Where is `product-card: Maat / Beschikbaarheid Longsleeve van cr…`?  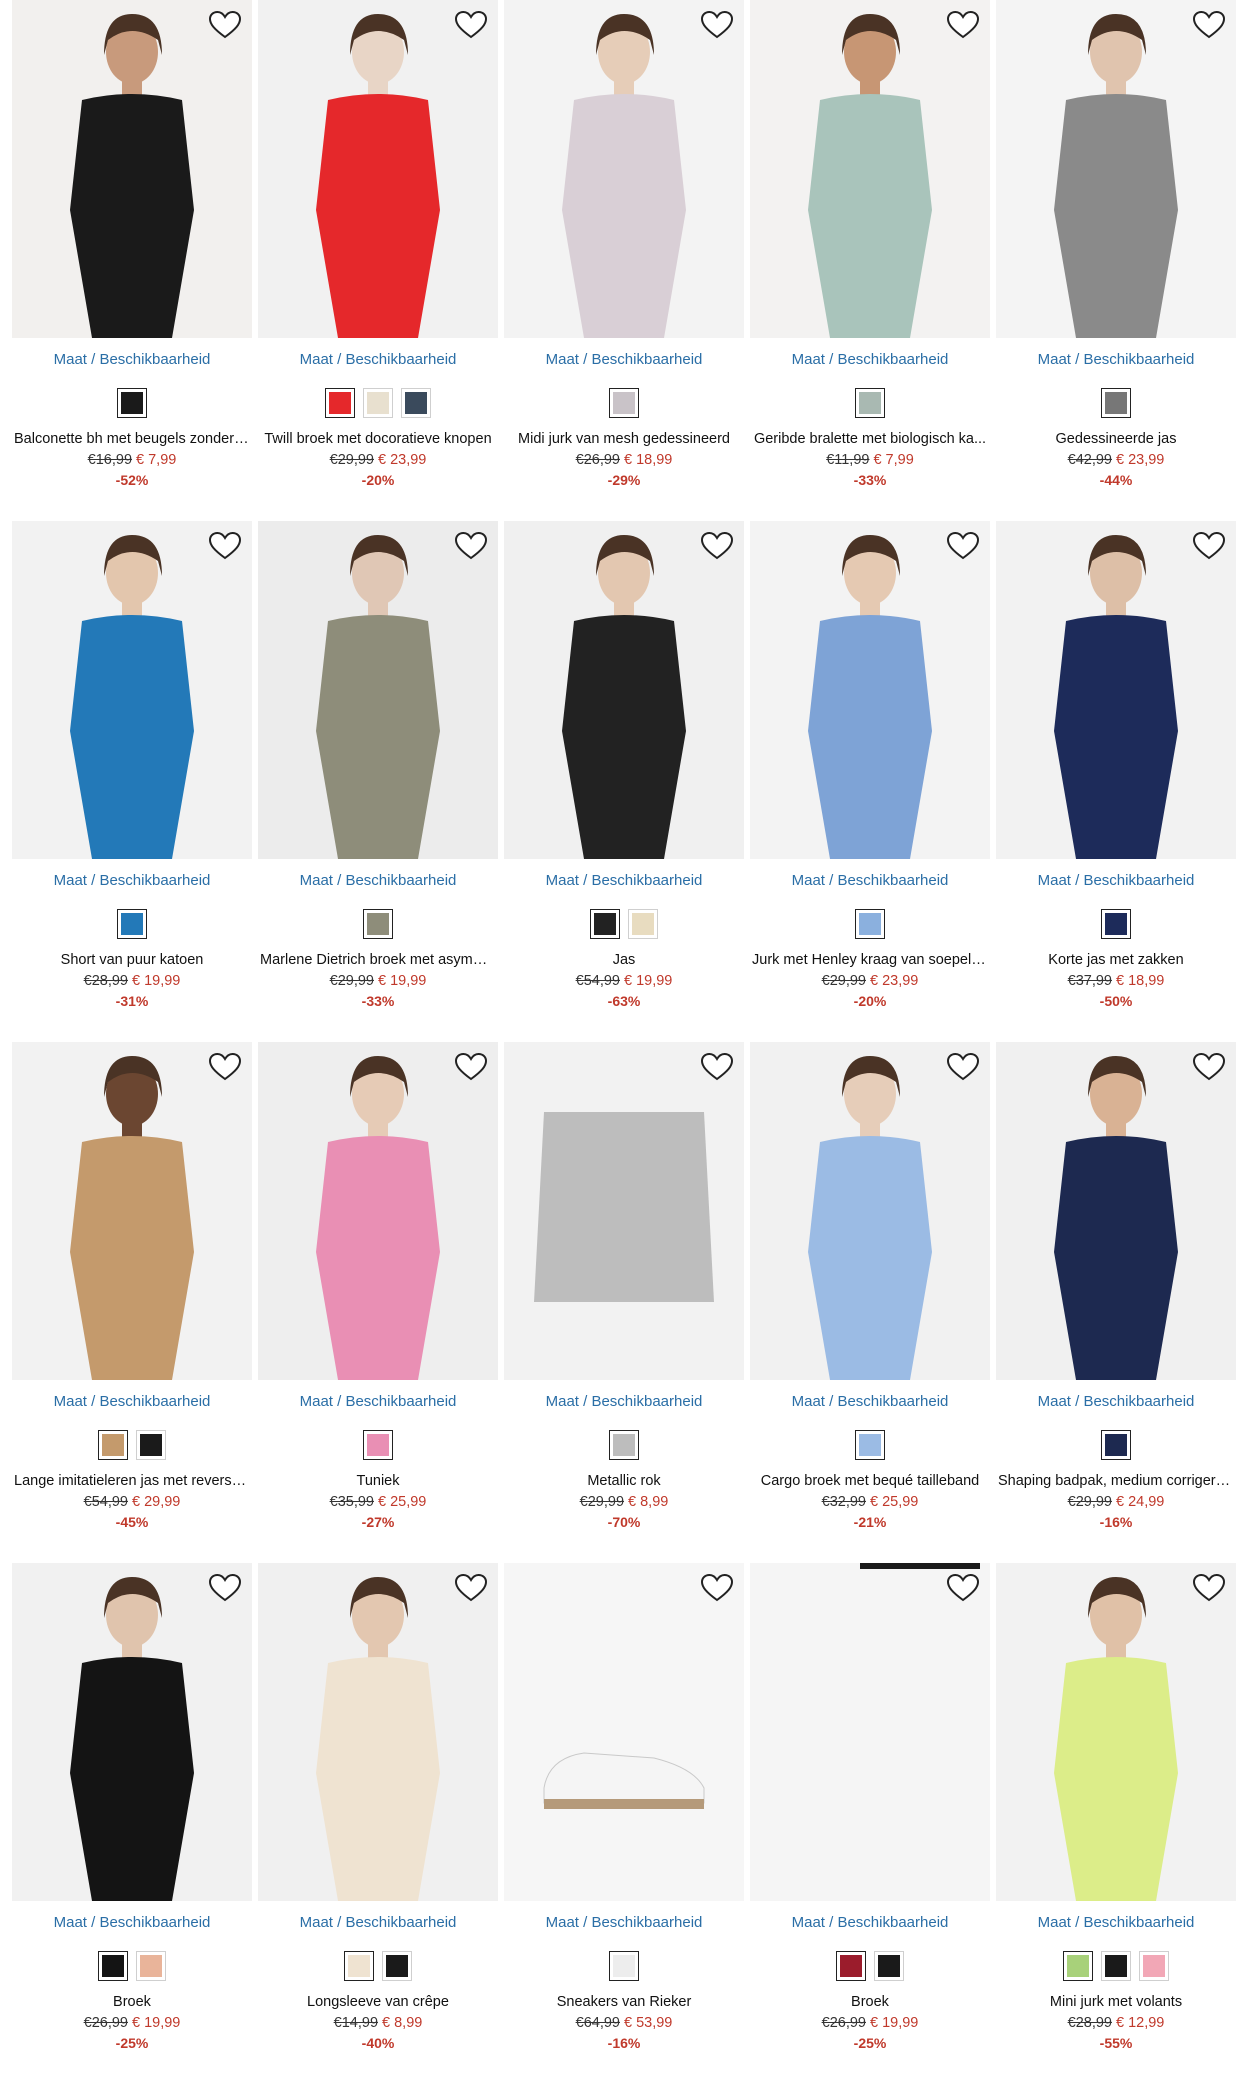 product-card: Maat / Beschikbaarheid Longsleeve van cr… is located at coordinates (378, 1823).